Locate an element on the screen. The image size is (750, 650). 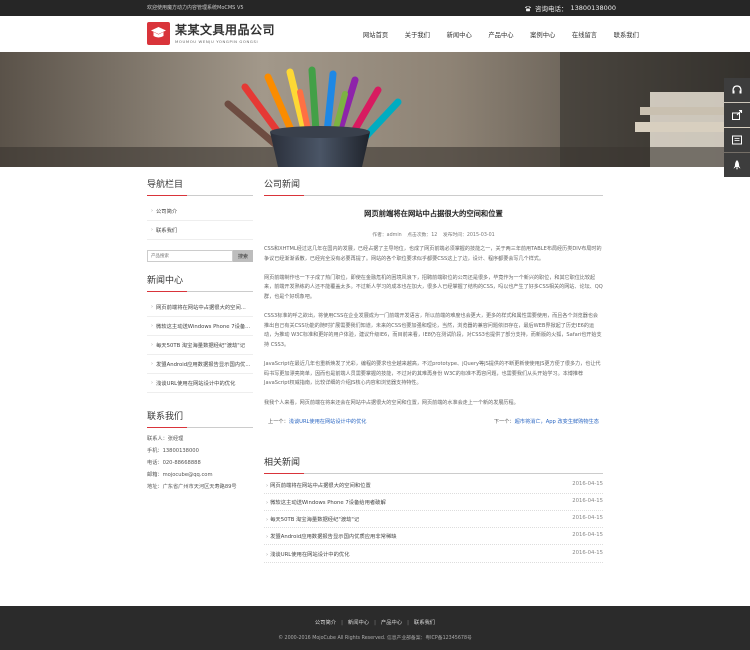
contact-card-button is located at coordinates (737, 140).